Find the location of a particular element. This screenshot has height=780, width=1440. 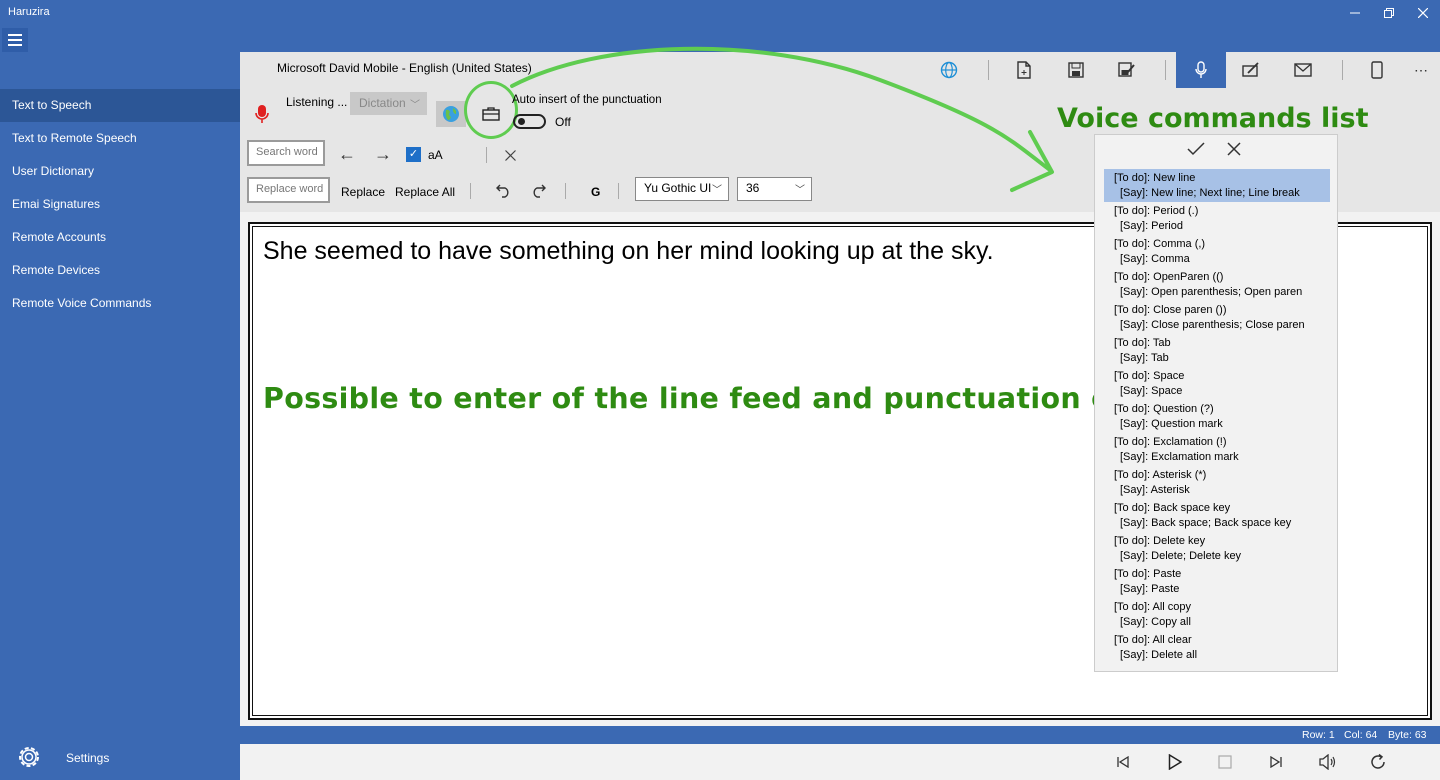

cancel-button is located at coordinates (1234, 151).